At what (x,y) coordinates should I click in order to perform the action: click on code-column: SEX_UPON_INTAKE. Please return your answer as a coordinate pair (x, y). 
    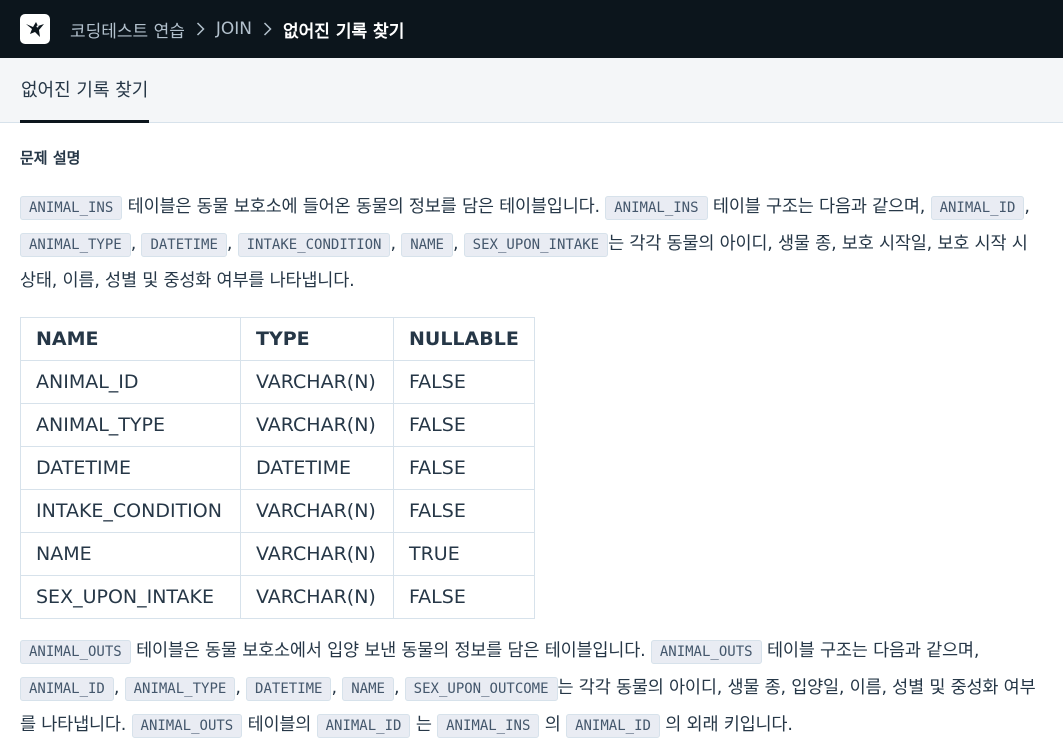
    Looking at the image, I should click on (536, 245).